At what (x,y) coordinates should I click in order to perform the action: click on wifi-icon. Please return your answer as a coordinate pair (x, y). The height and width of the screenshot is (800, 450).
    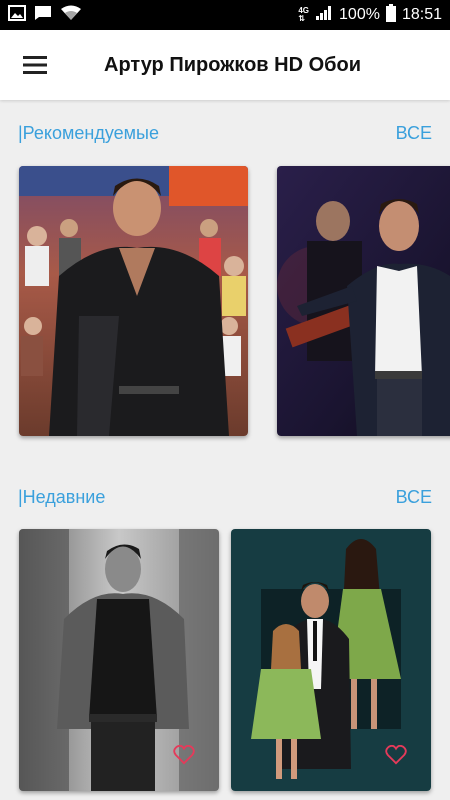
    Looking at the image, I should click on (71, 15).